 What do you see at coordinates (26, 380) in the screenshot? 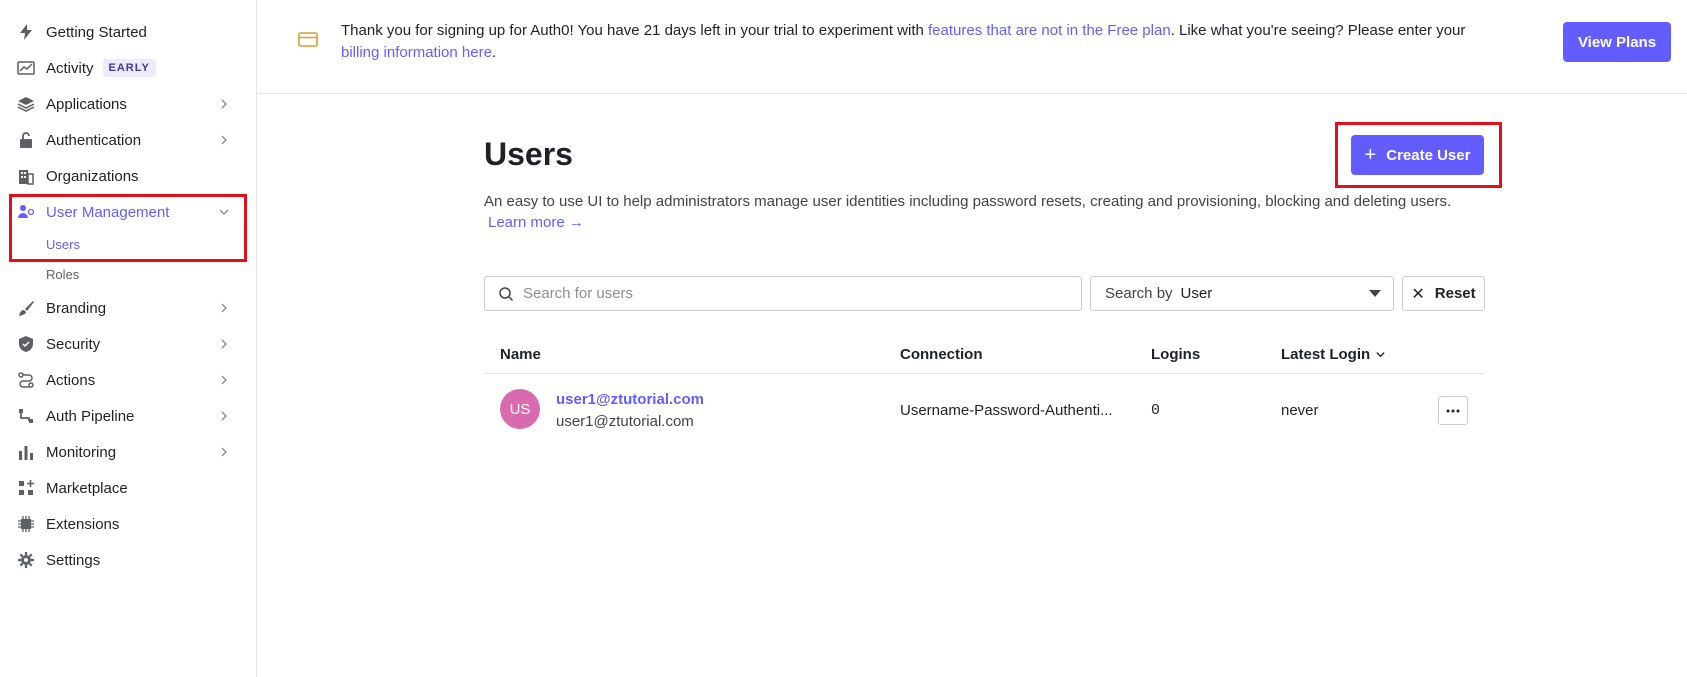
I see `flow-icon` at bounding box center [26, 380].